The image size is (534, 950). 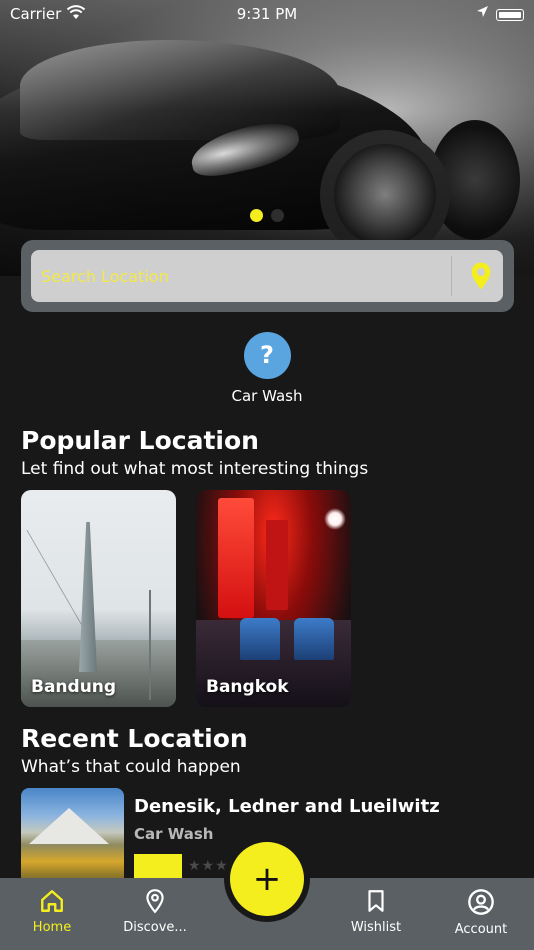 What do you see at coordinates (52, 901) in the screenshot?
I see `home-icon` at bounding box center [52, 901].